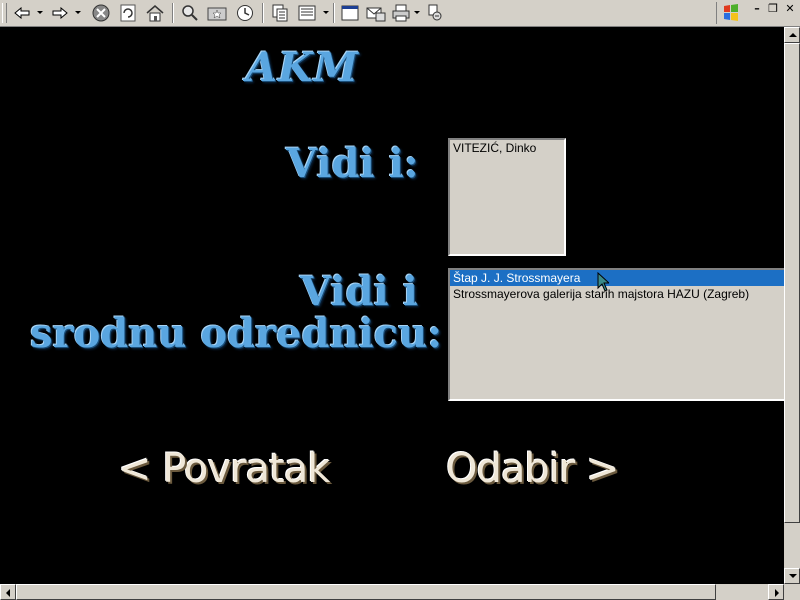 Image resolution: width=800 pixels, height=600 pixels. I want to click on scroll-right-icon, so click(776, 592).